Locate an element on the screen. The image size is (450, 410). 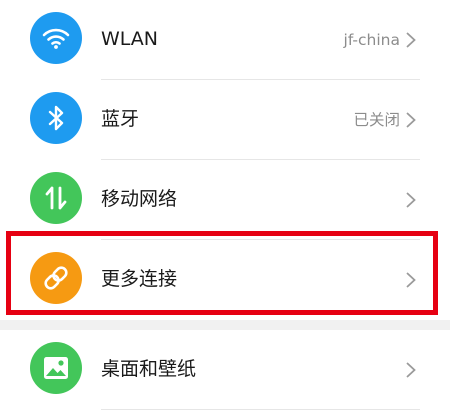
section-gap is located at coordinates (225, 325).